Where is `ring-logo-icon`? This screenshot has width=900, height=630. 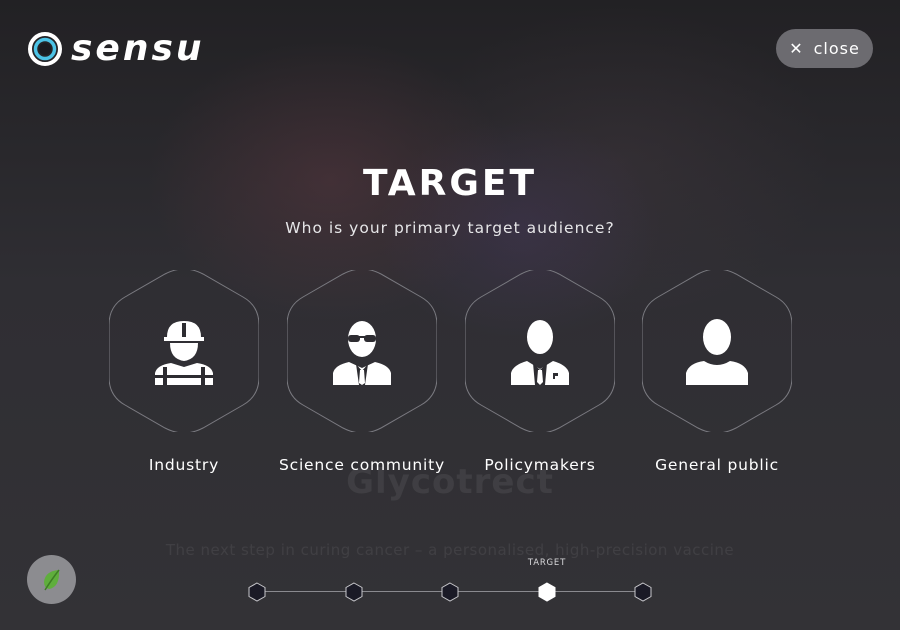 ring-logo-icon is located at coordinates (45, 49).